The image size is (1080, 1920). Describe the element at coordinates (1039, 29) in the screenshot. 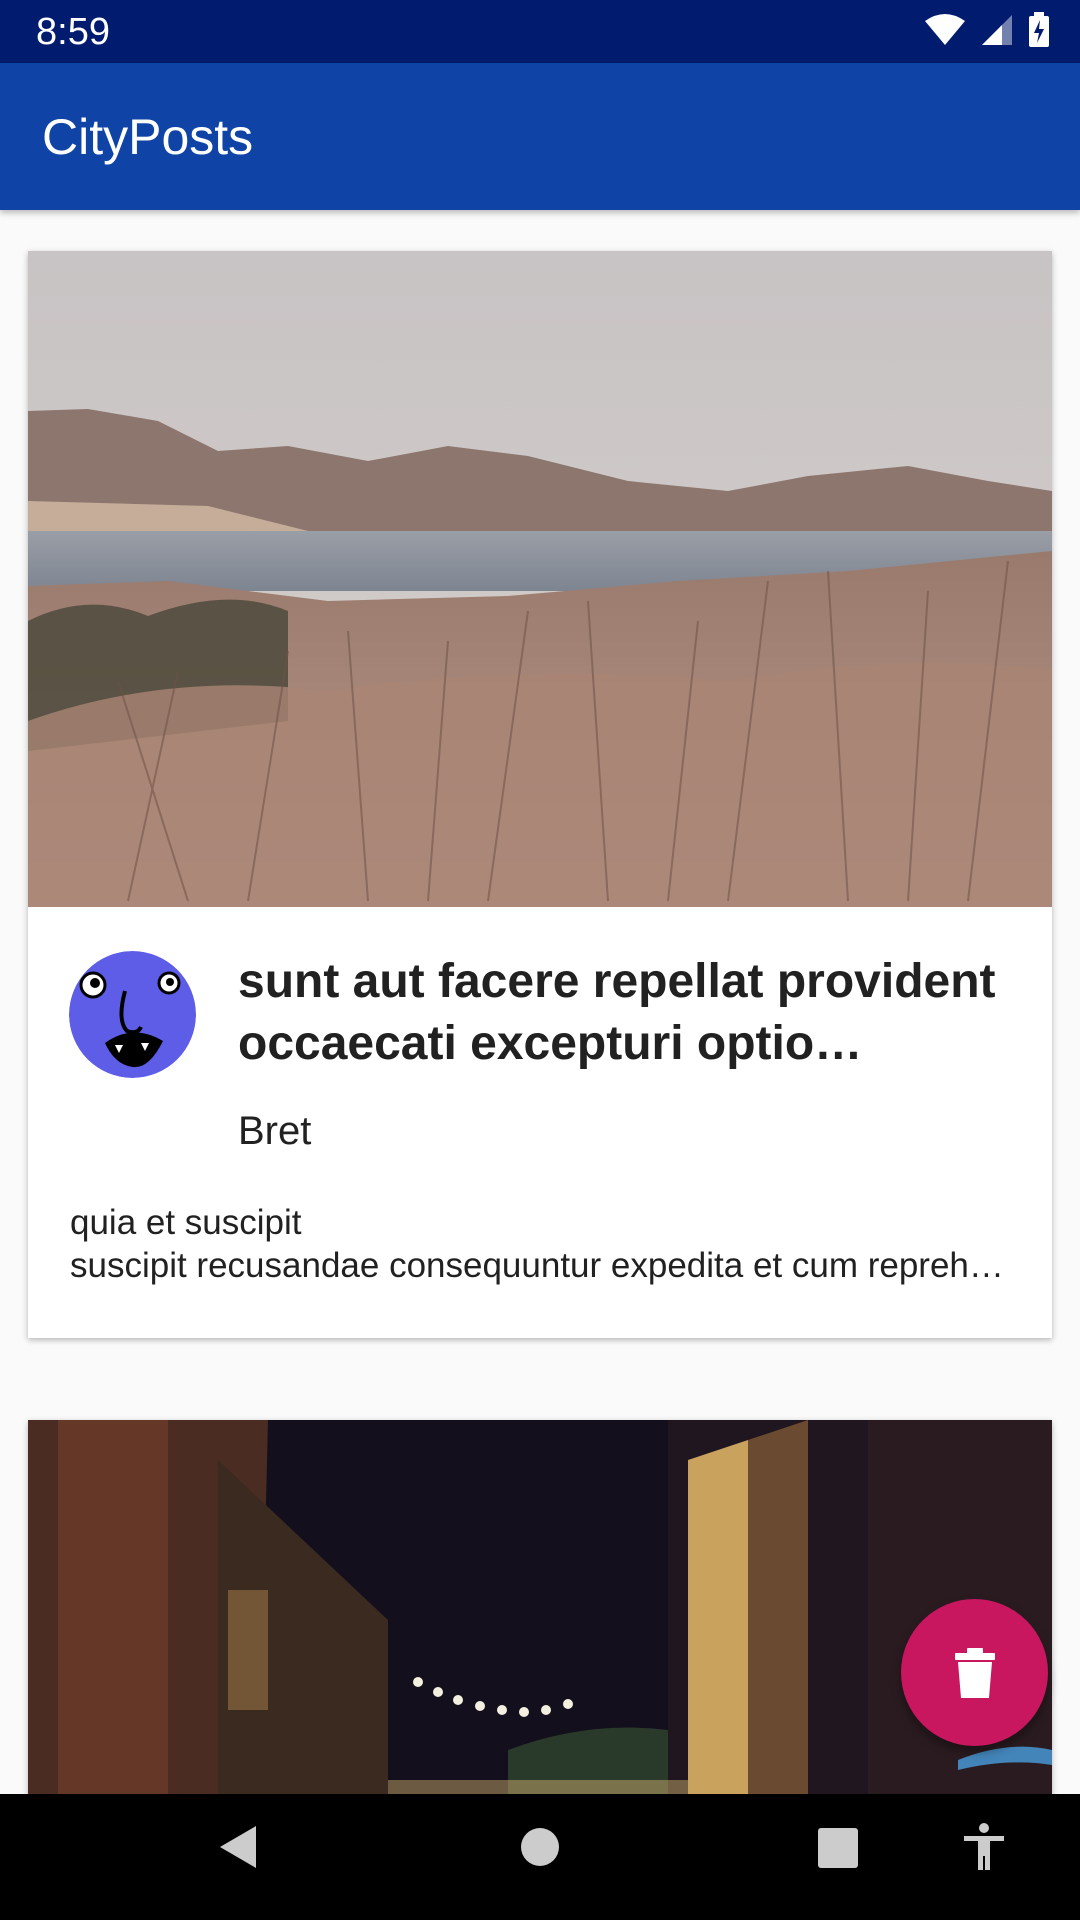

I see `battery-charging-icon` at that location.